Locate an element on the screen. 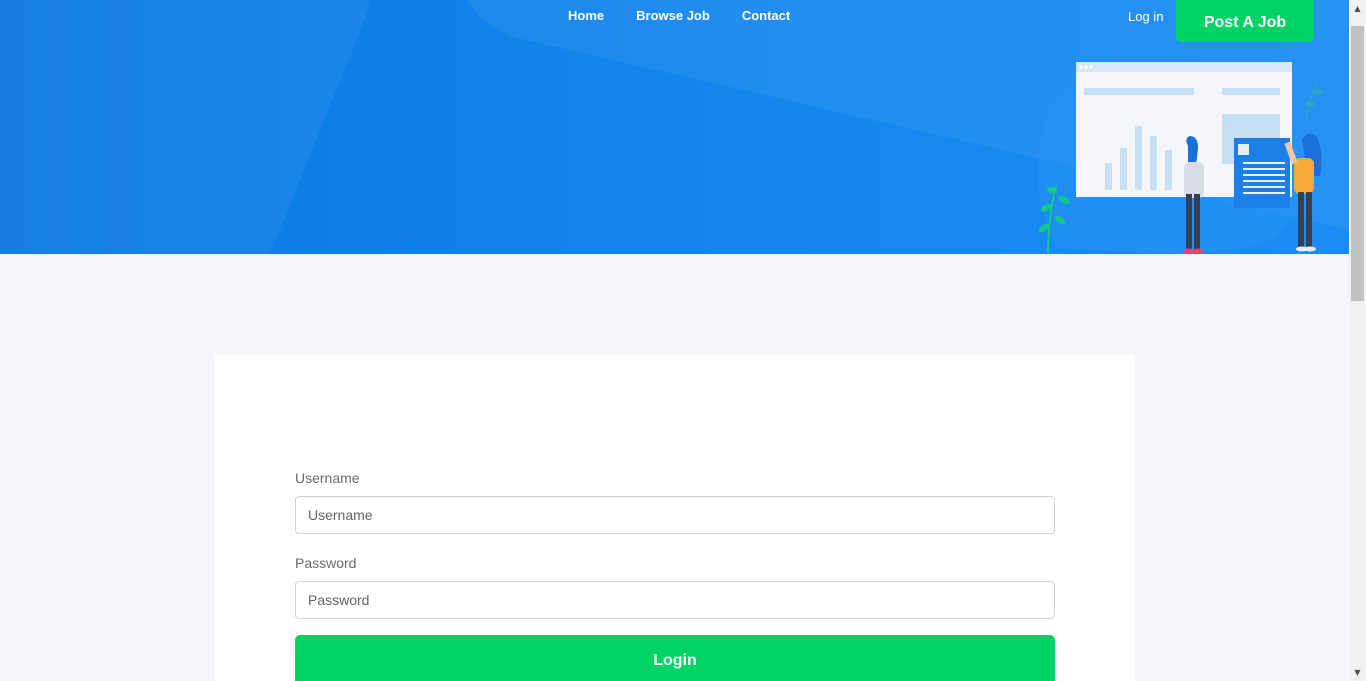 The height and width of the screenshot is (681, 1366). dashboard-illustration-icon is located at coordinates (1180, 158).